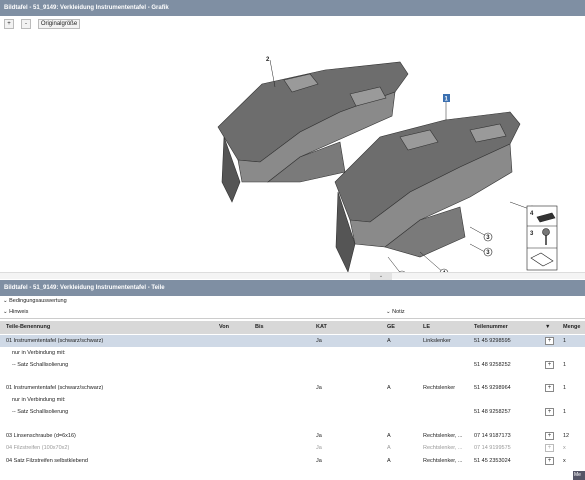  What do you see at coordinates (9, 24) in the screenshot?
I see `zoom-in-button: +` at bounding box center [9, 24].